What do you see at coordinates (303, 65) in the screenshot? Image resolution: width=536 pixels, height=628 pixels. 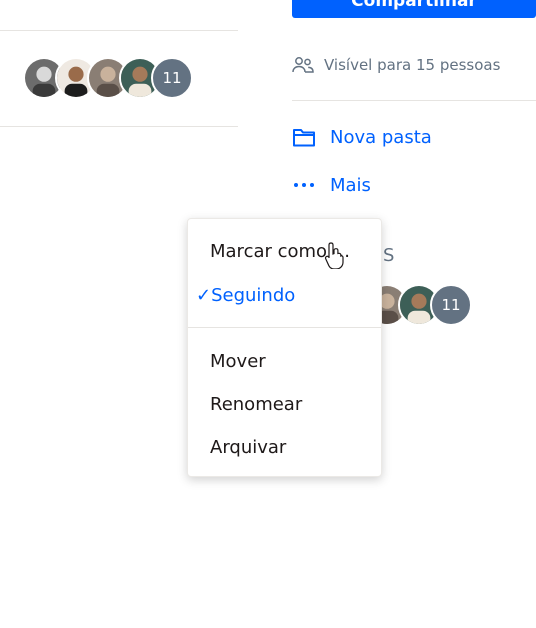 I see `people-icon` at bounding box center [303, 65].